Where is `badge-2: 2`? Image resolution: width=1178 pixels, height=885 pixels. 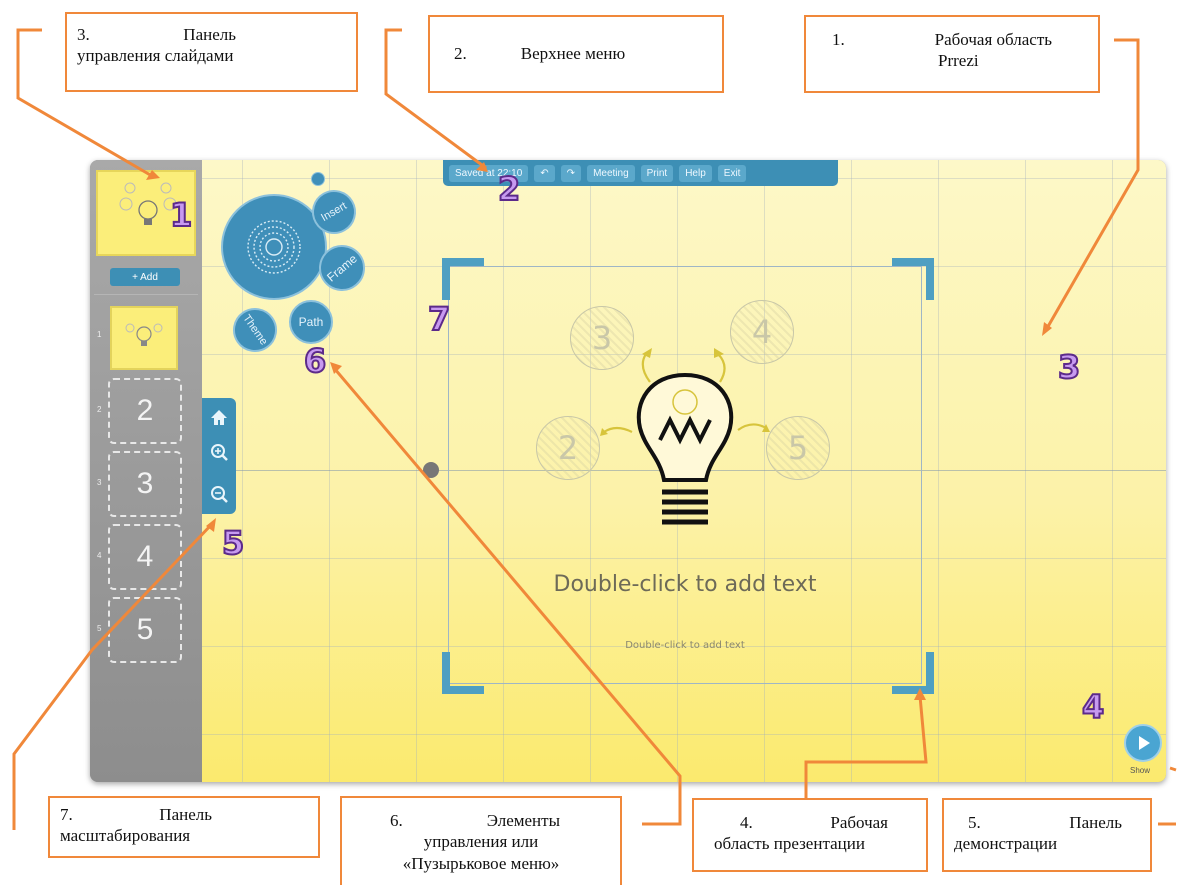 badge-2: 2 is located at coordinates (509, 189).